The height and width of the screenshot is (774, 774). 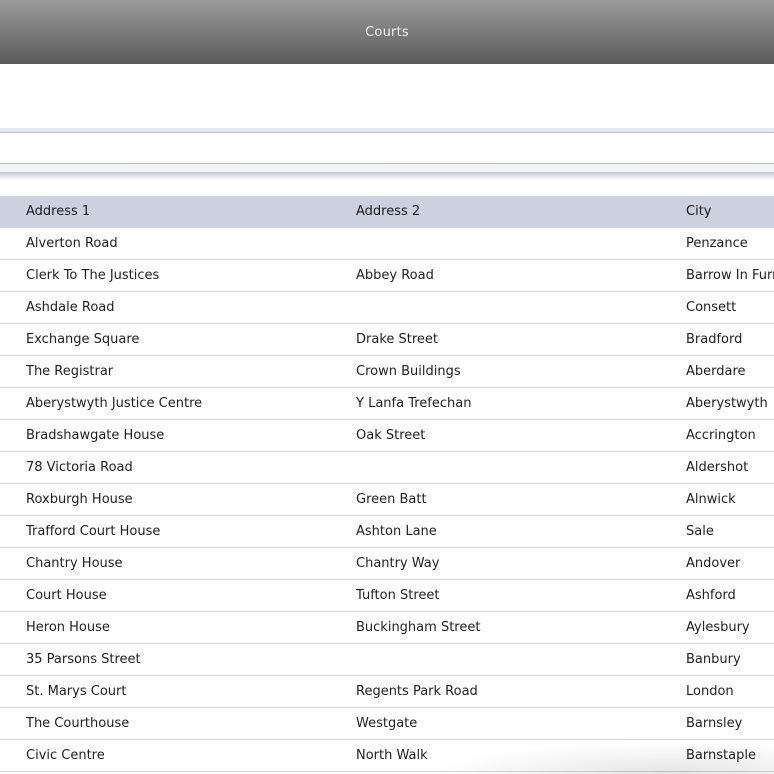 I want to click on table-row: Alverton Road Penzance, so click(x=387, y=244).